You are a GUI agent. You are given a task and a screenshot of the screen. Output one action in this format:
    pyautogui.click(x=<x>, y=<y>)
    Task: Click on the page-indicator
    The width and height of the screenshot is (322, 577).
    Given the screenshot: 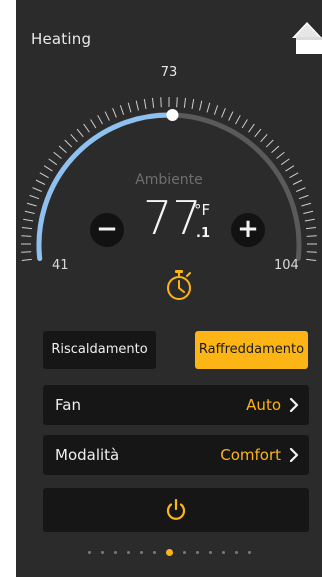 What is the action you would take?
    pyautogui.click(x=169, y=552)
    